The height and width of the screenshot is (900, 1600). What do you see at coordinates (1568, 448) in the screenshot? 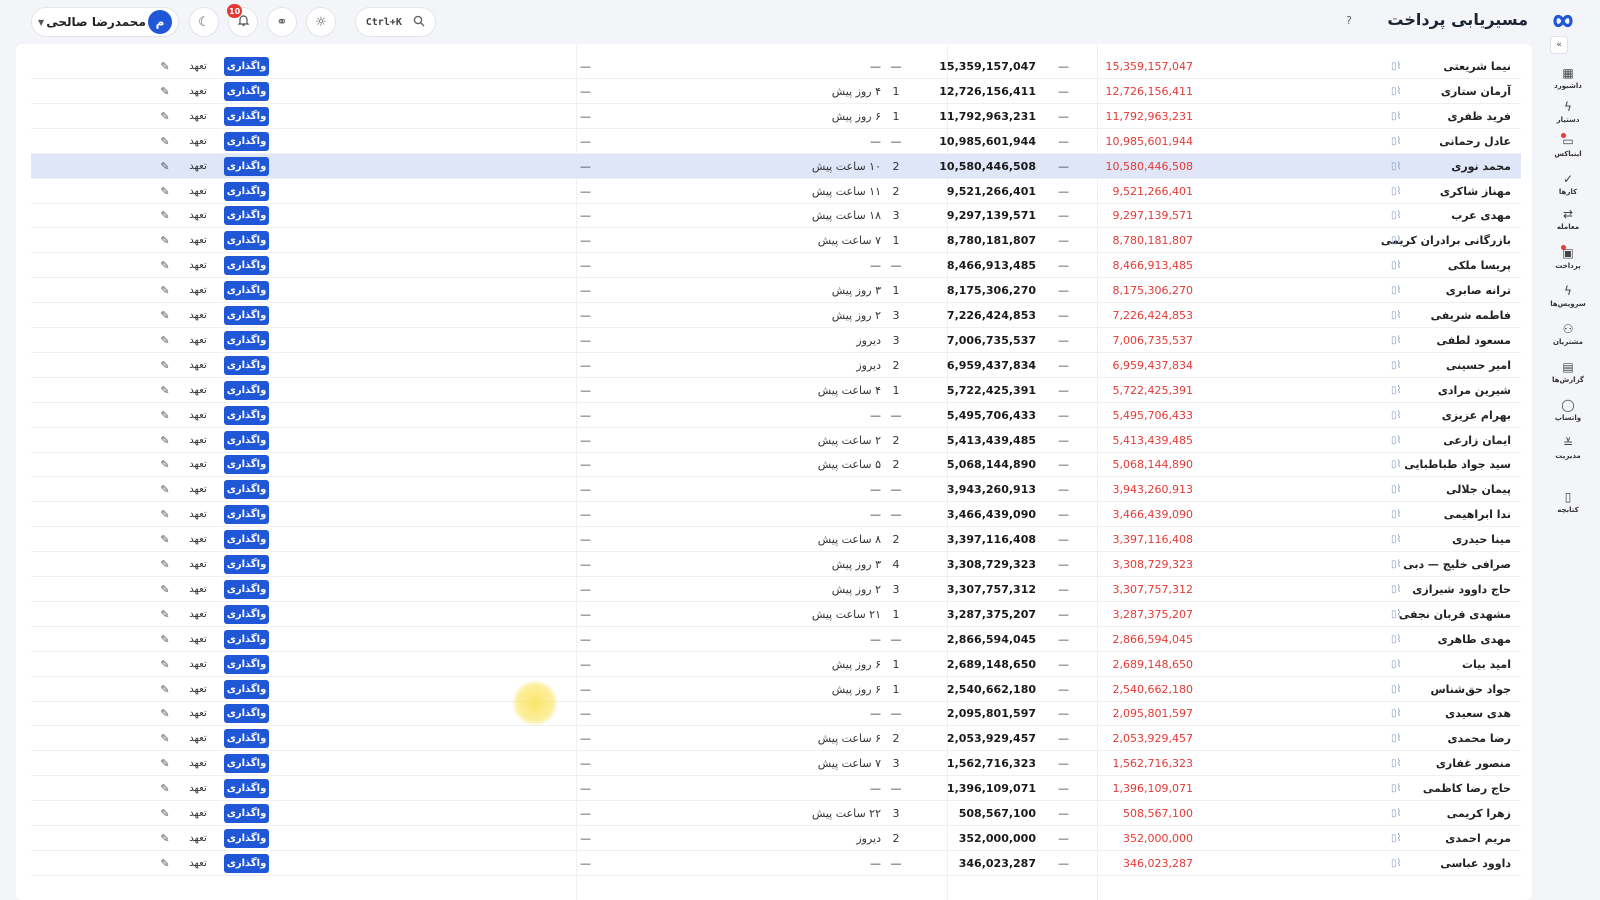
I see `sidebar-item: ≚ مدیریت` at bounding box center [1568, 448].